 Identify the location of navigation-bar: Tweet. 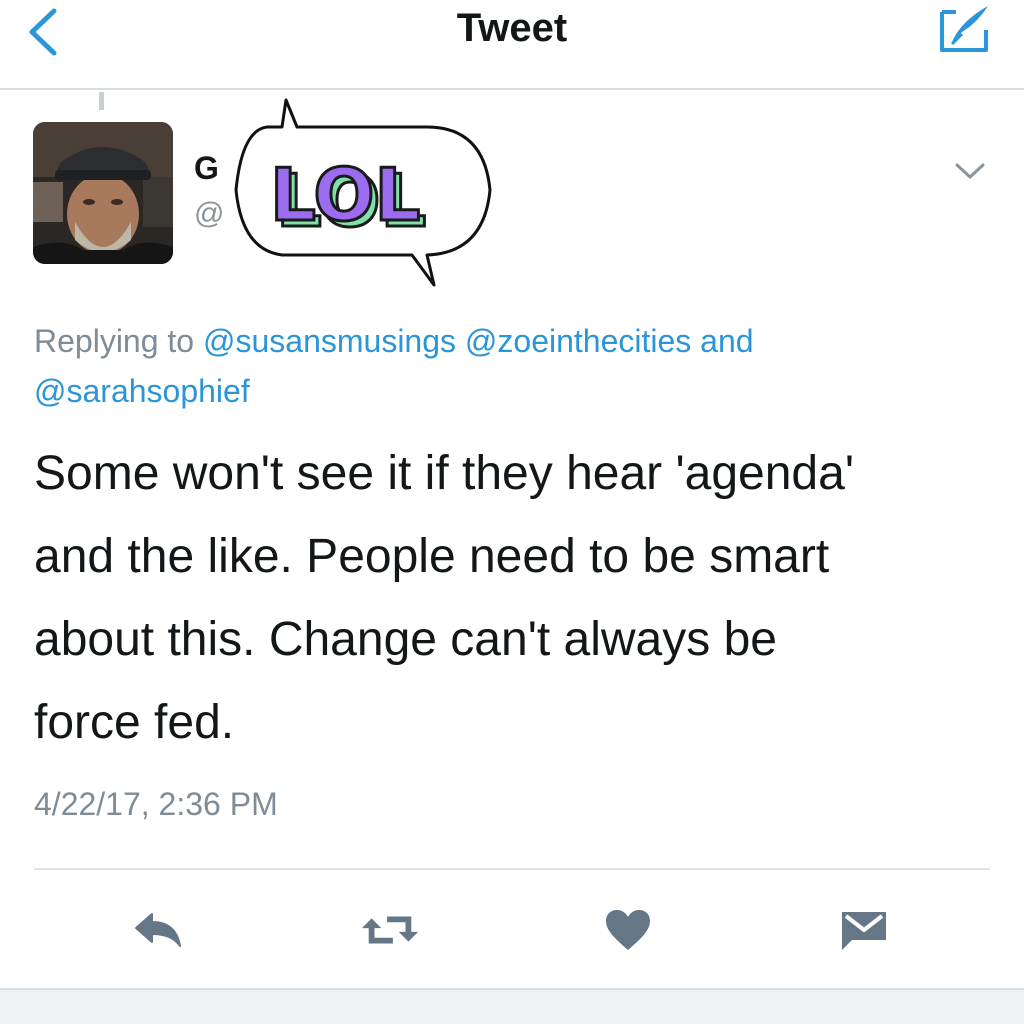
(512, 45).